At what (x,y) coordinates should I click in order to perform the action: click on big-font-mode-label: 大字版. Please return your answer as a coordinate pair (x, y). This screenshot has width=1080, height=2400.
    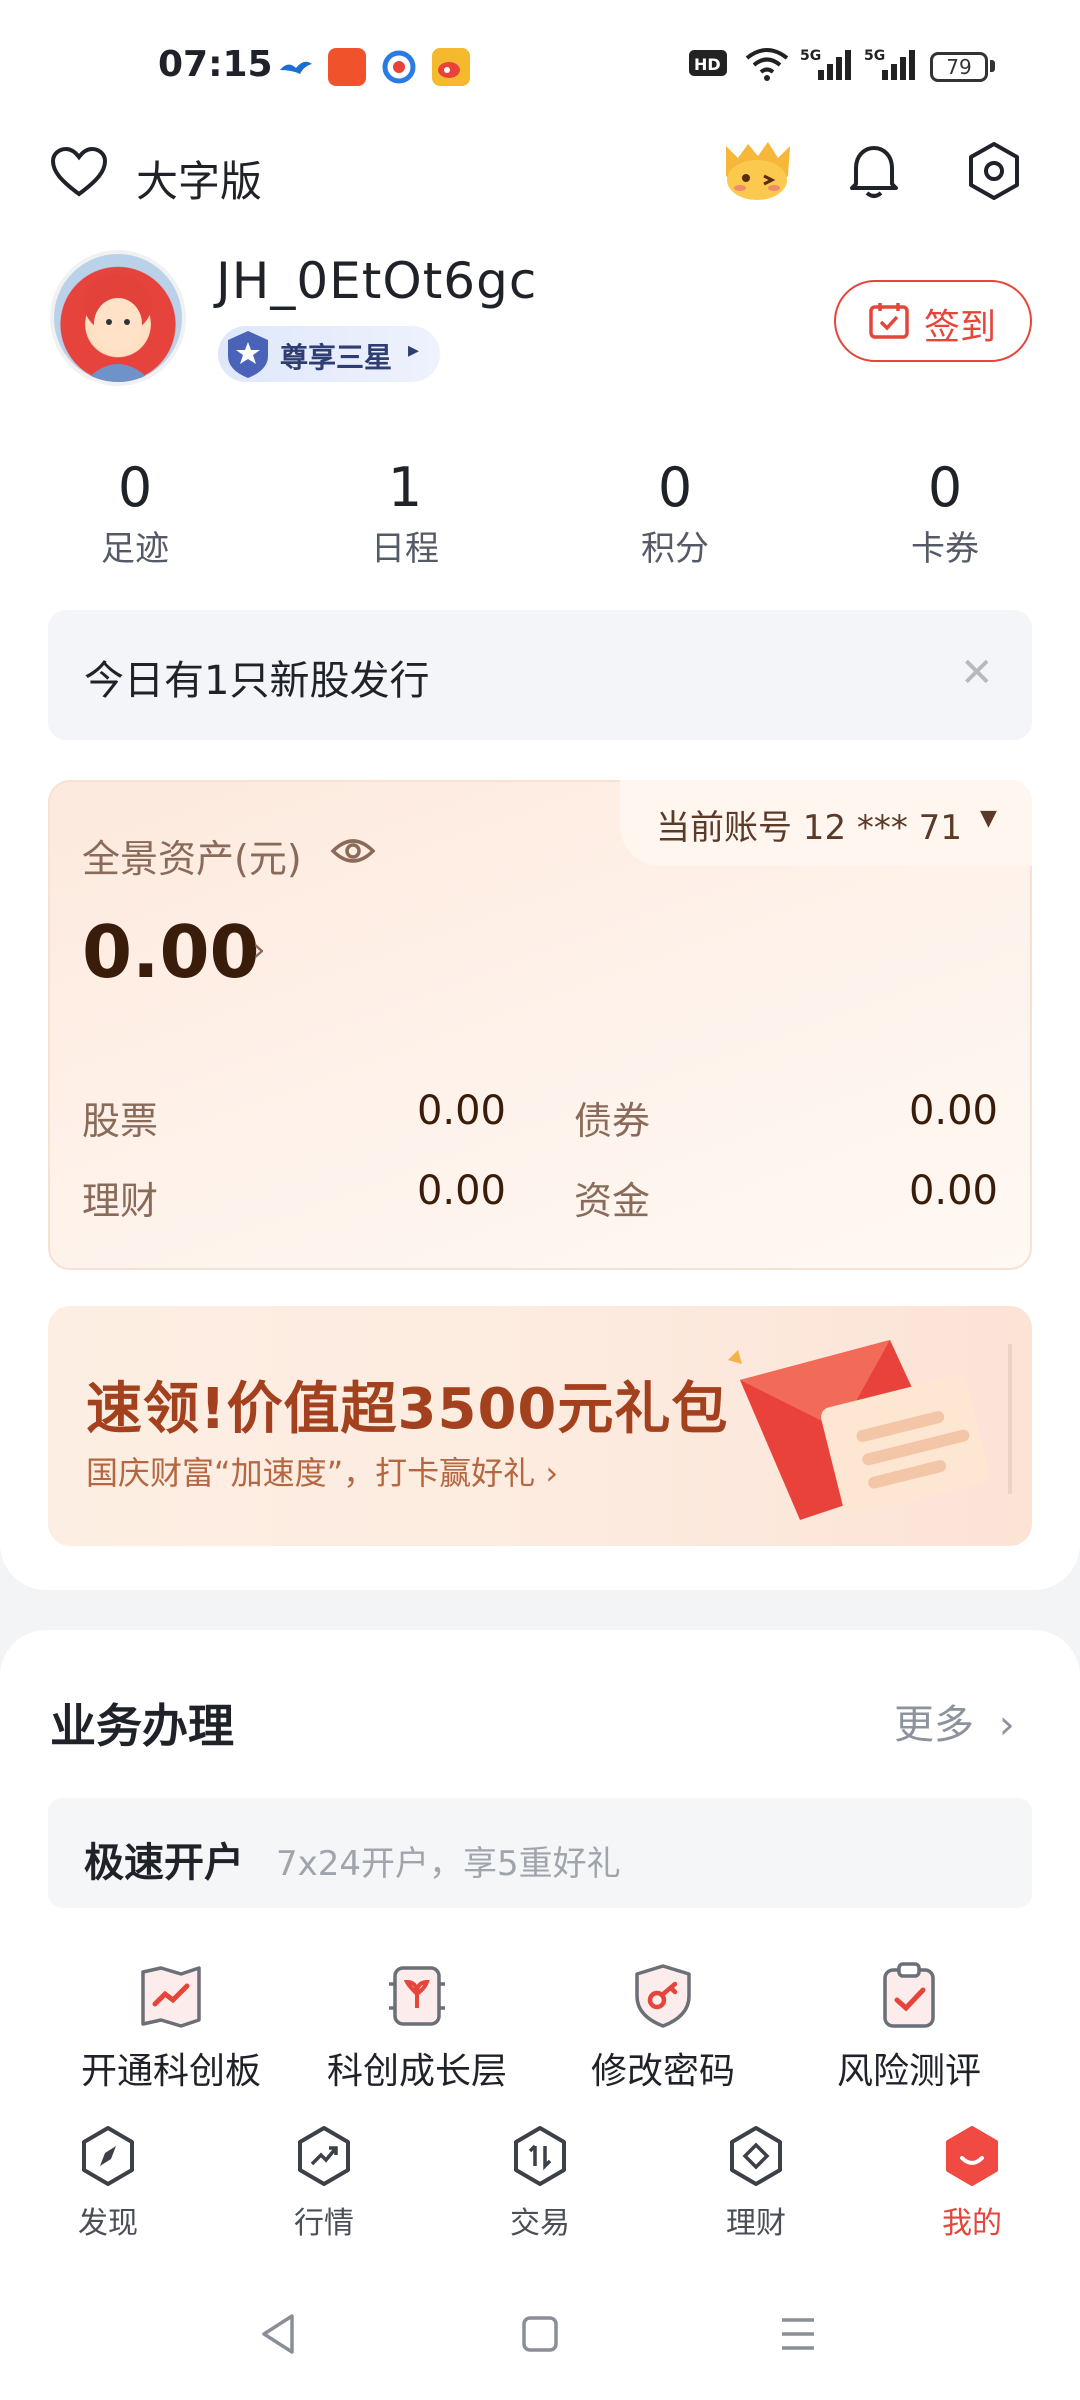
    Looking at the image, I should click on (199, 178).